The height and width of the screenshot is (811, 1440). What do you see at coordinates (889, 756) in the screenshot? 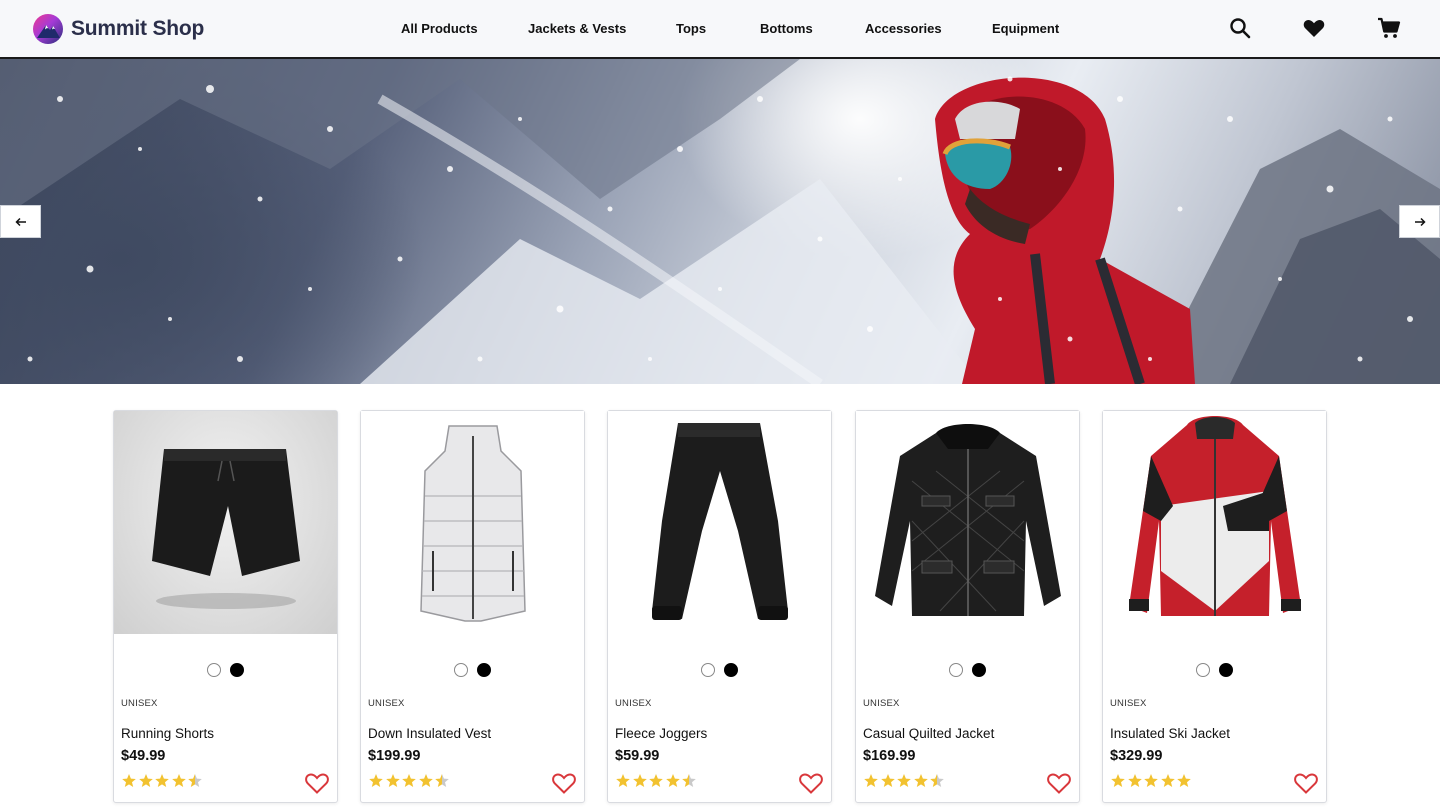
I see `product-price: $169.99` at bounding box center [889, 756].